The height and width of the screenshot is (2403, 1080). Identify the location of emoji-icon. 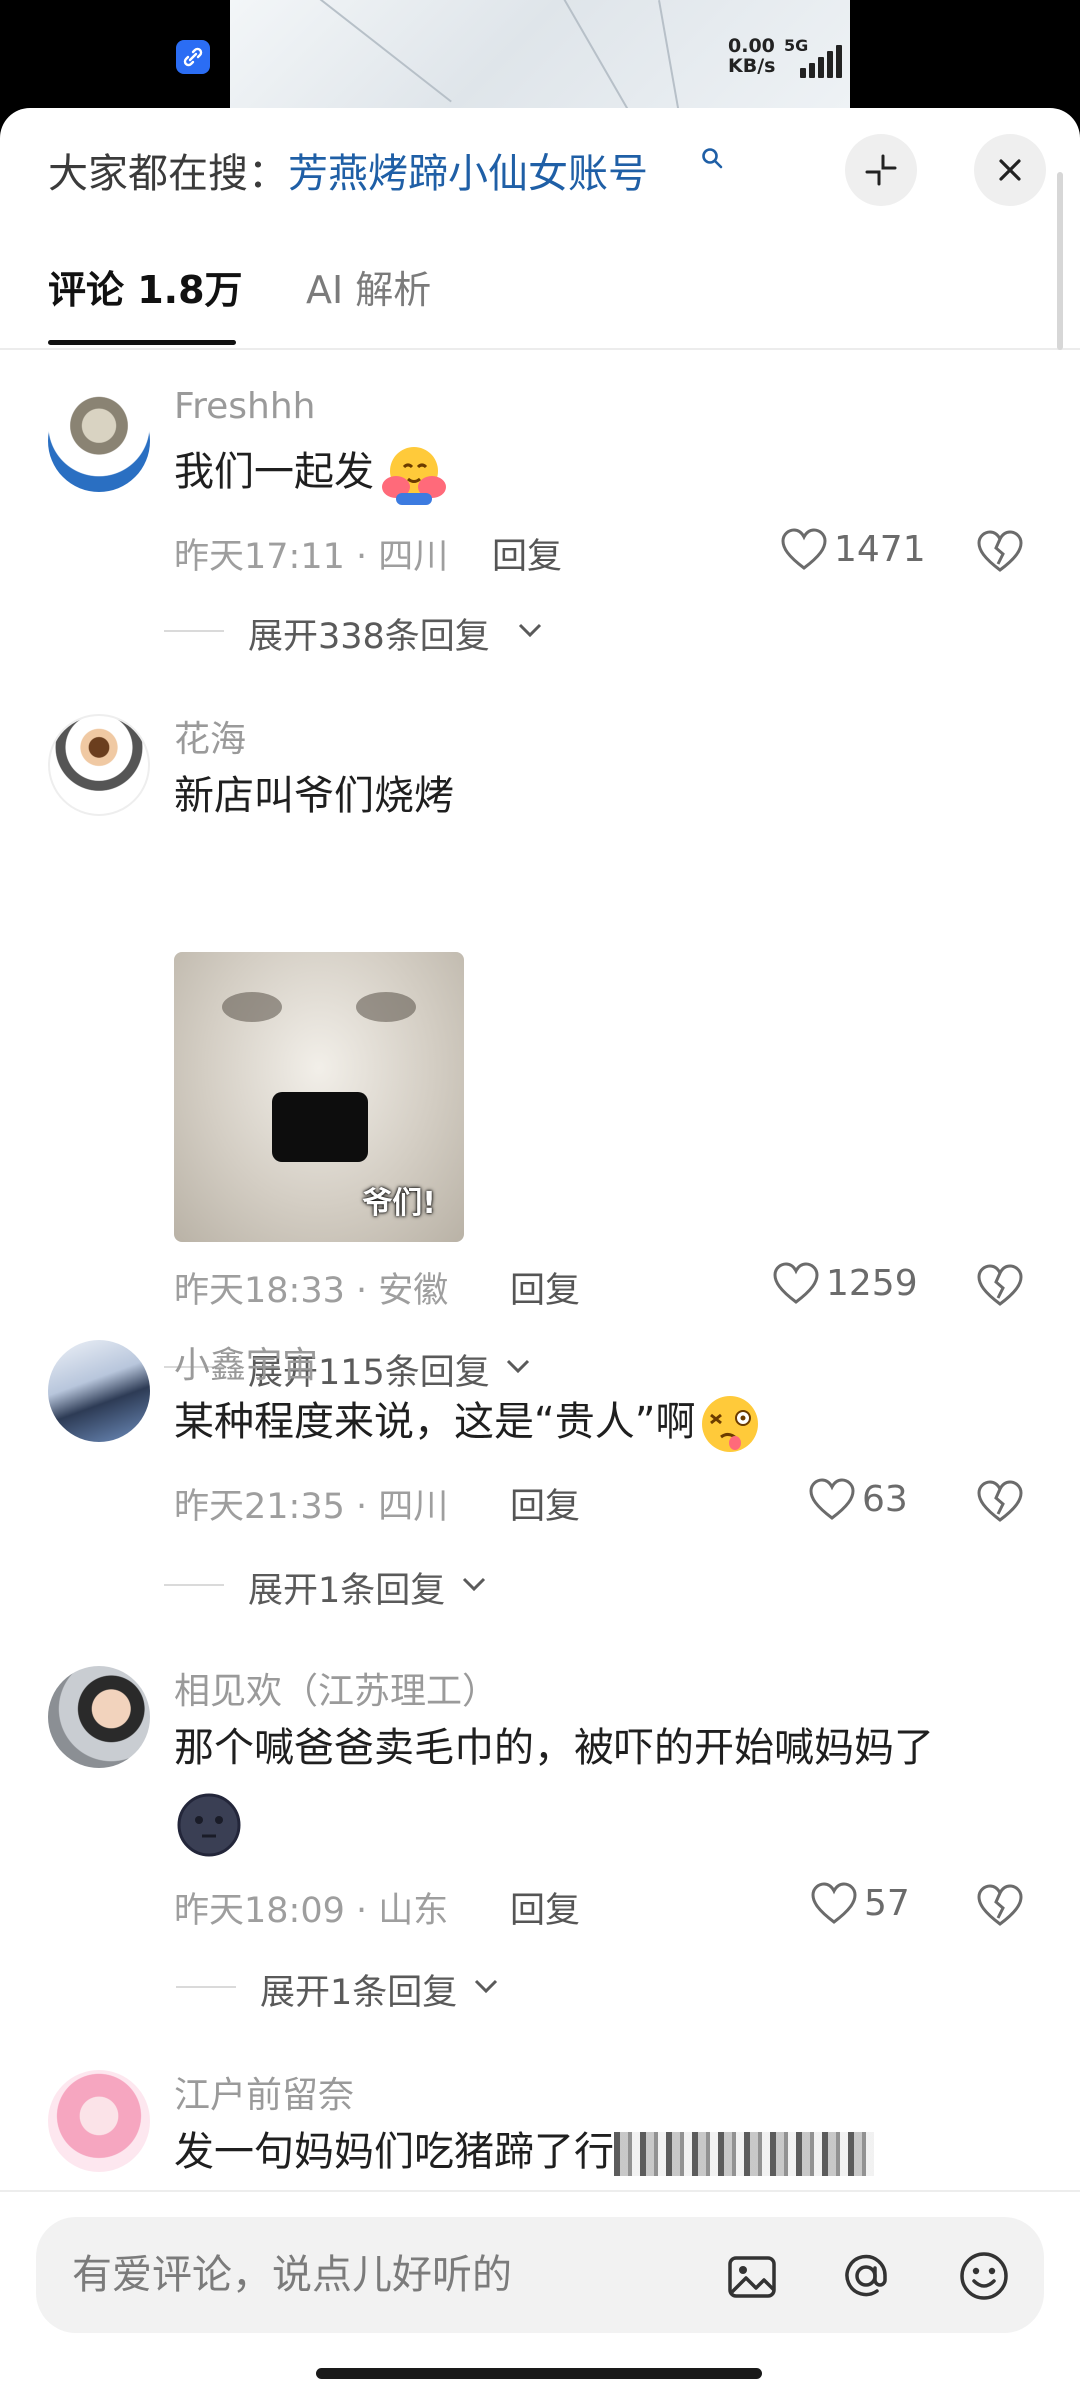
(984, 2276).